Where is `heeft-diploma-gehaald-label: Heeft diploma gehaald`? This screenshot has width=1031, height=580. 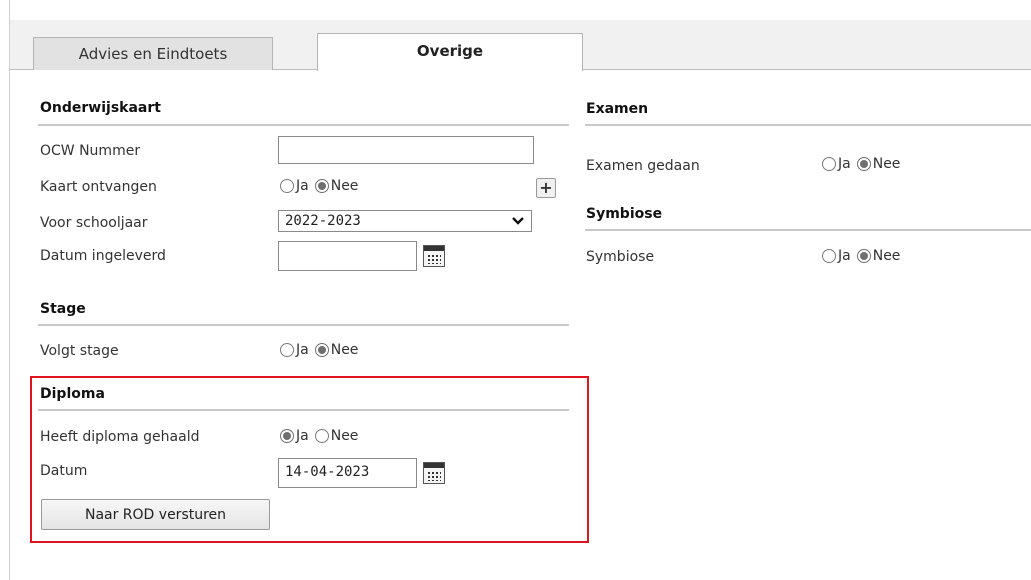 heeft-diploma-gehaald-label: Heeft diploma gehaald is located at coordinates (120, 437).